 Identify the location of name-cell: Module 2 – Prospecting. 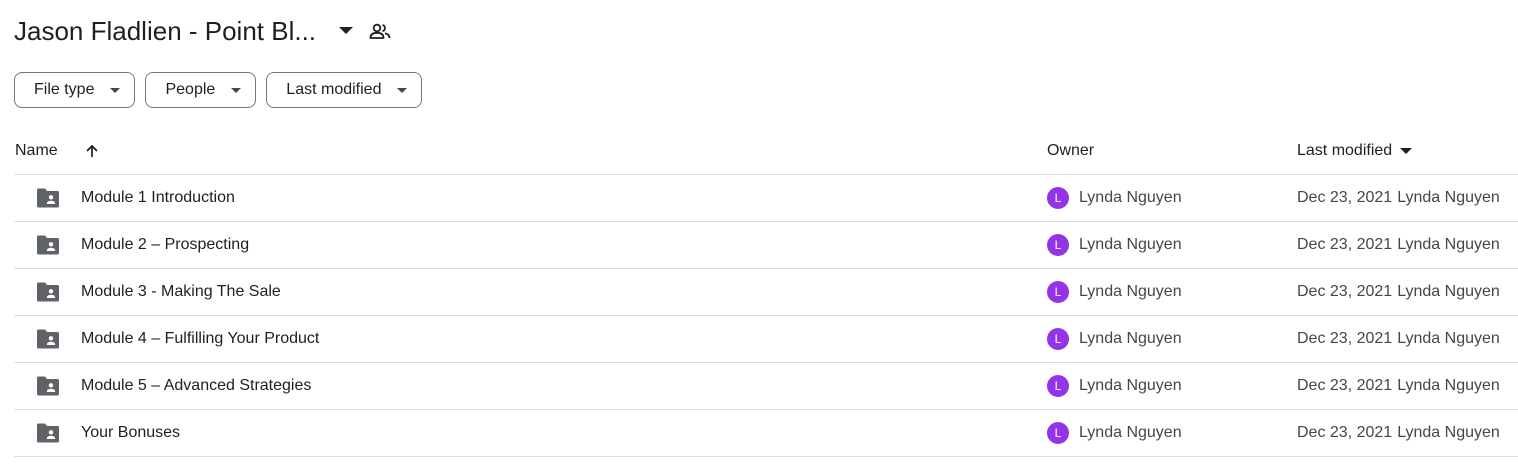
(142, 245).